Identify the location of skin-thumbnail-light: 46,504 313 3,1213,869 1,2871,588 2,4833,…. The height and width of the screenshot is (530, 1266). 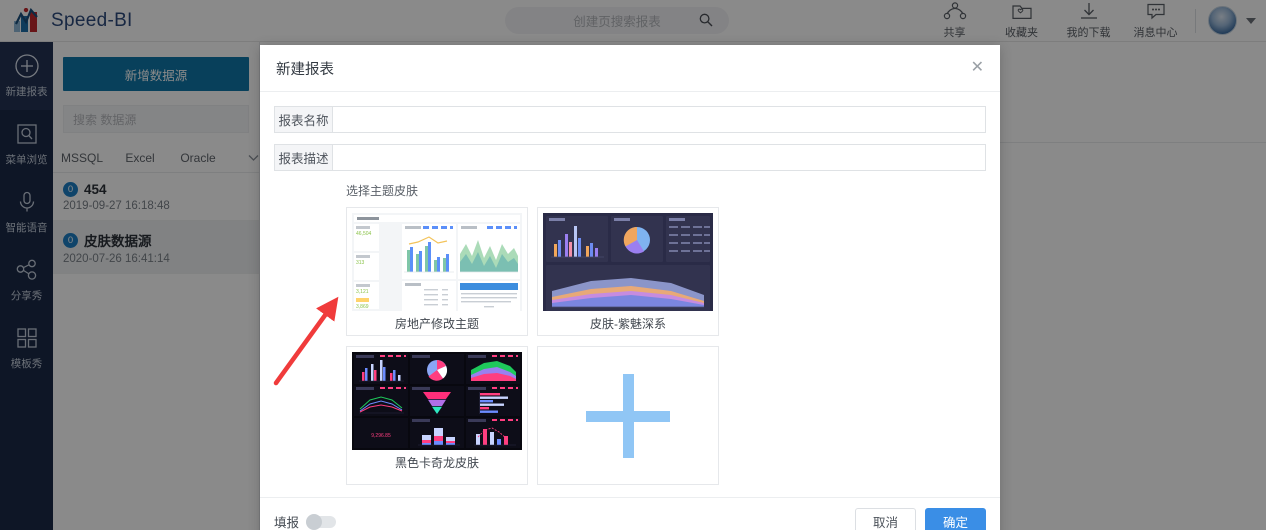
(437, 262).